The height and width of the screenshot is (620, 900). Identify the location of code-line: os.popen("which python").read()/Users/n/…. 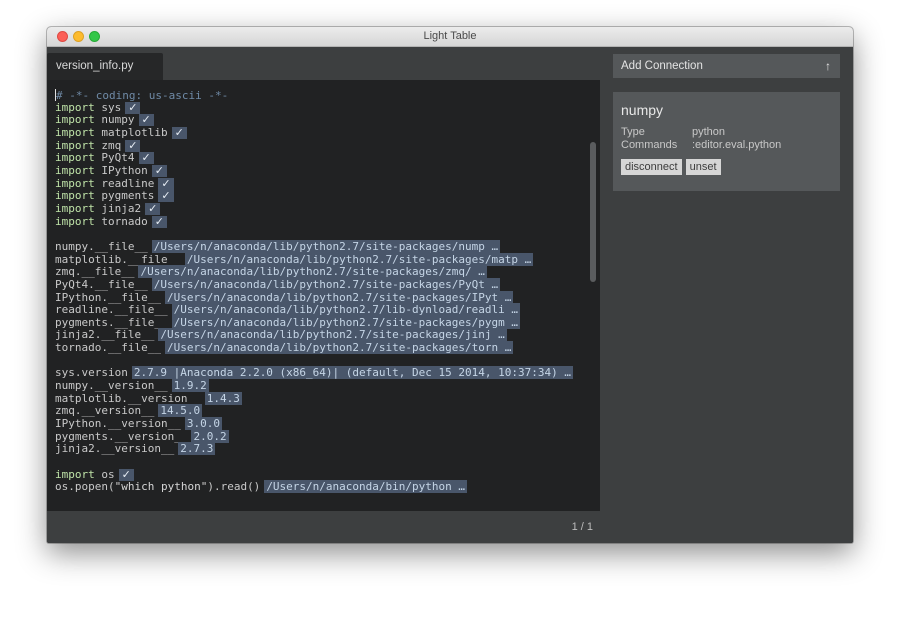
(314, 487).